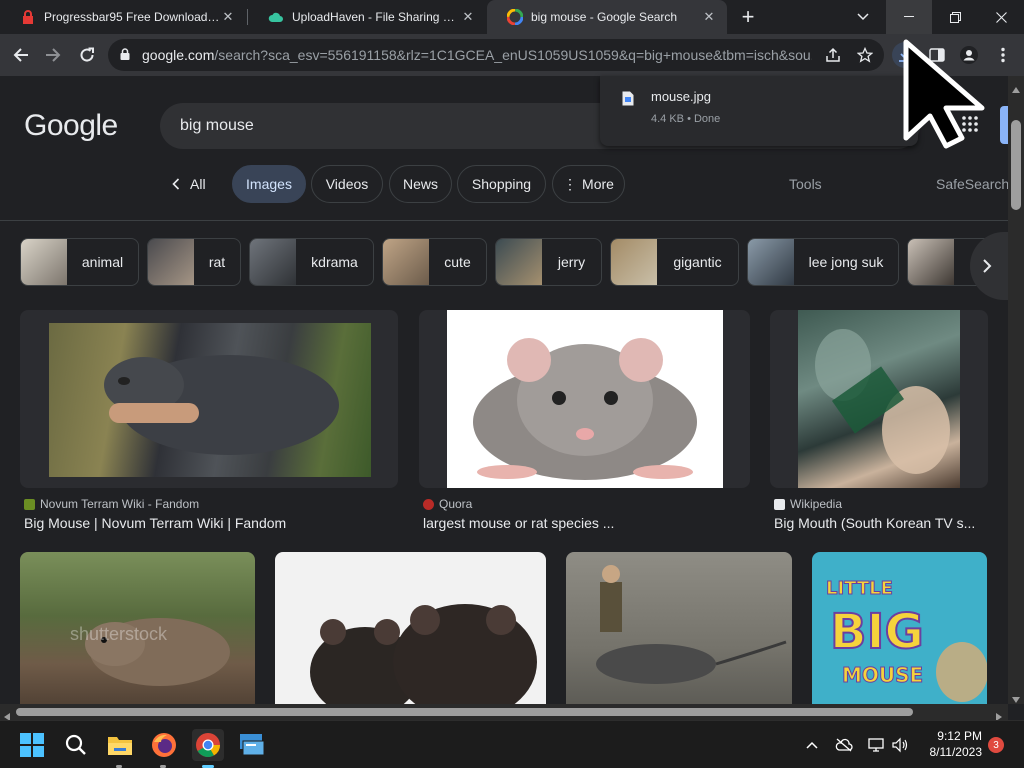 This screenshot has height=768, width=1024. I want to click on scroll-up-arrow-icon, so click(1016, 89).